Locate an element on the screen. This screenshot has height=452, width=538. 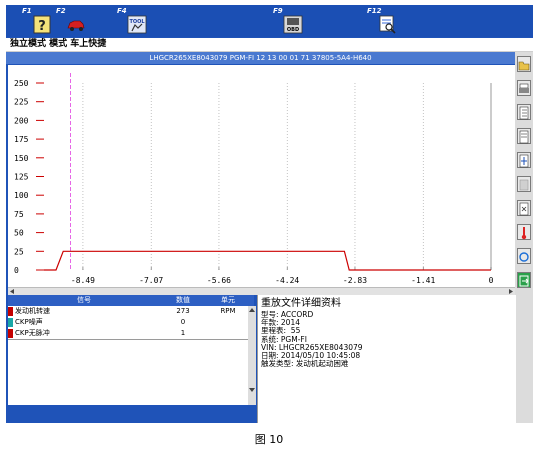
y-tick-label: 125 is located at coordinates (21, 177).